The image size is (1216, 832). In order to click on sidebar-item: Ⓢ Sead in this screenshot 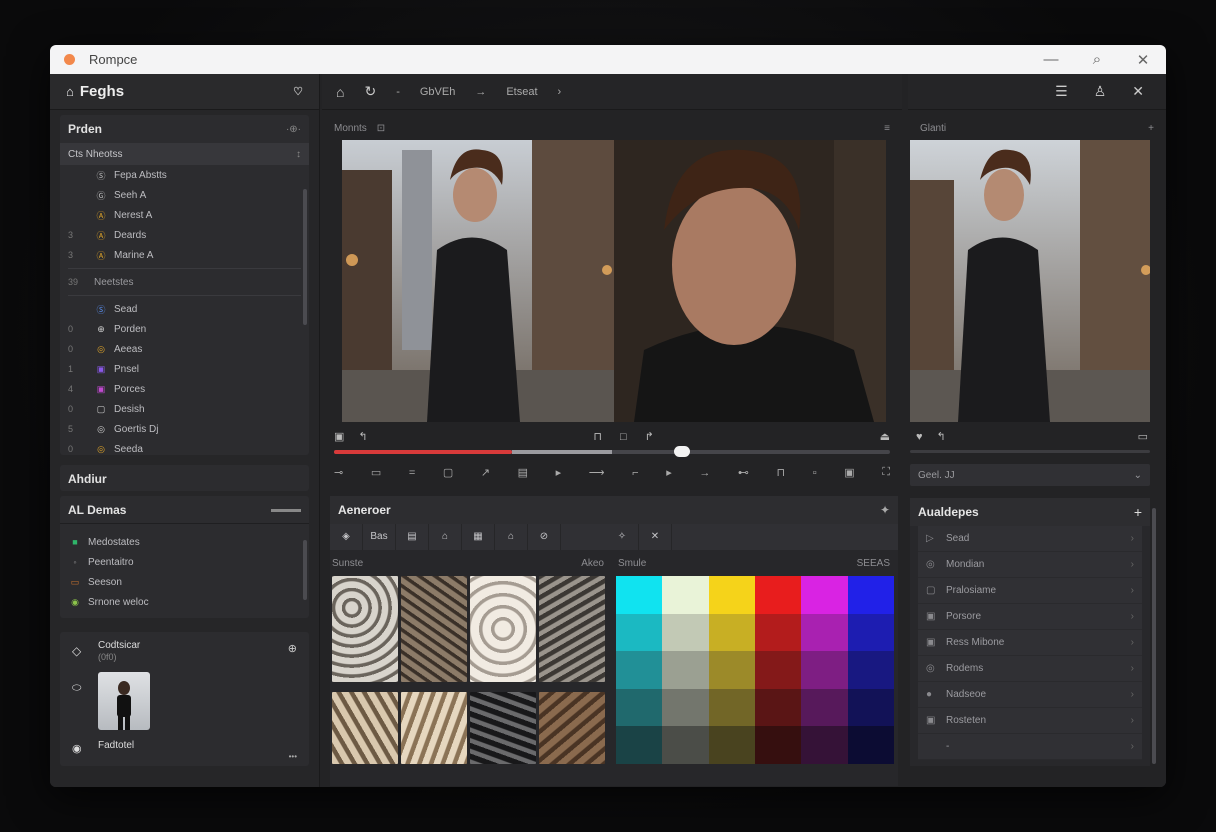, I will do `click(184, 309)`.